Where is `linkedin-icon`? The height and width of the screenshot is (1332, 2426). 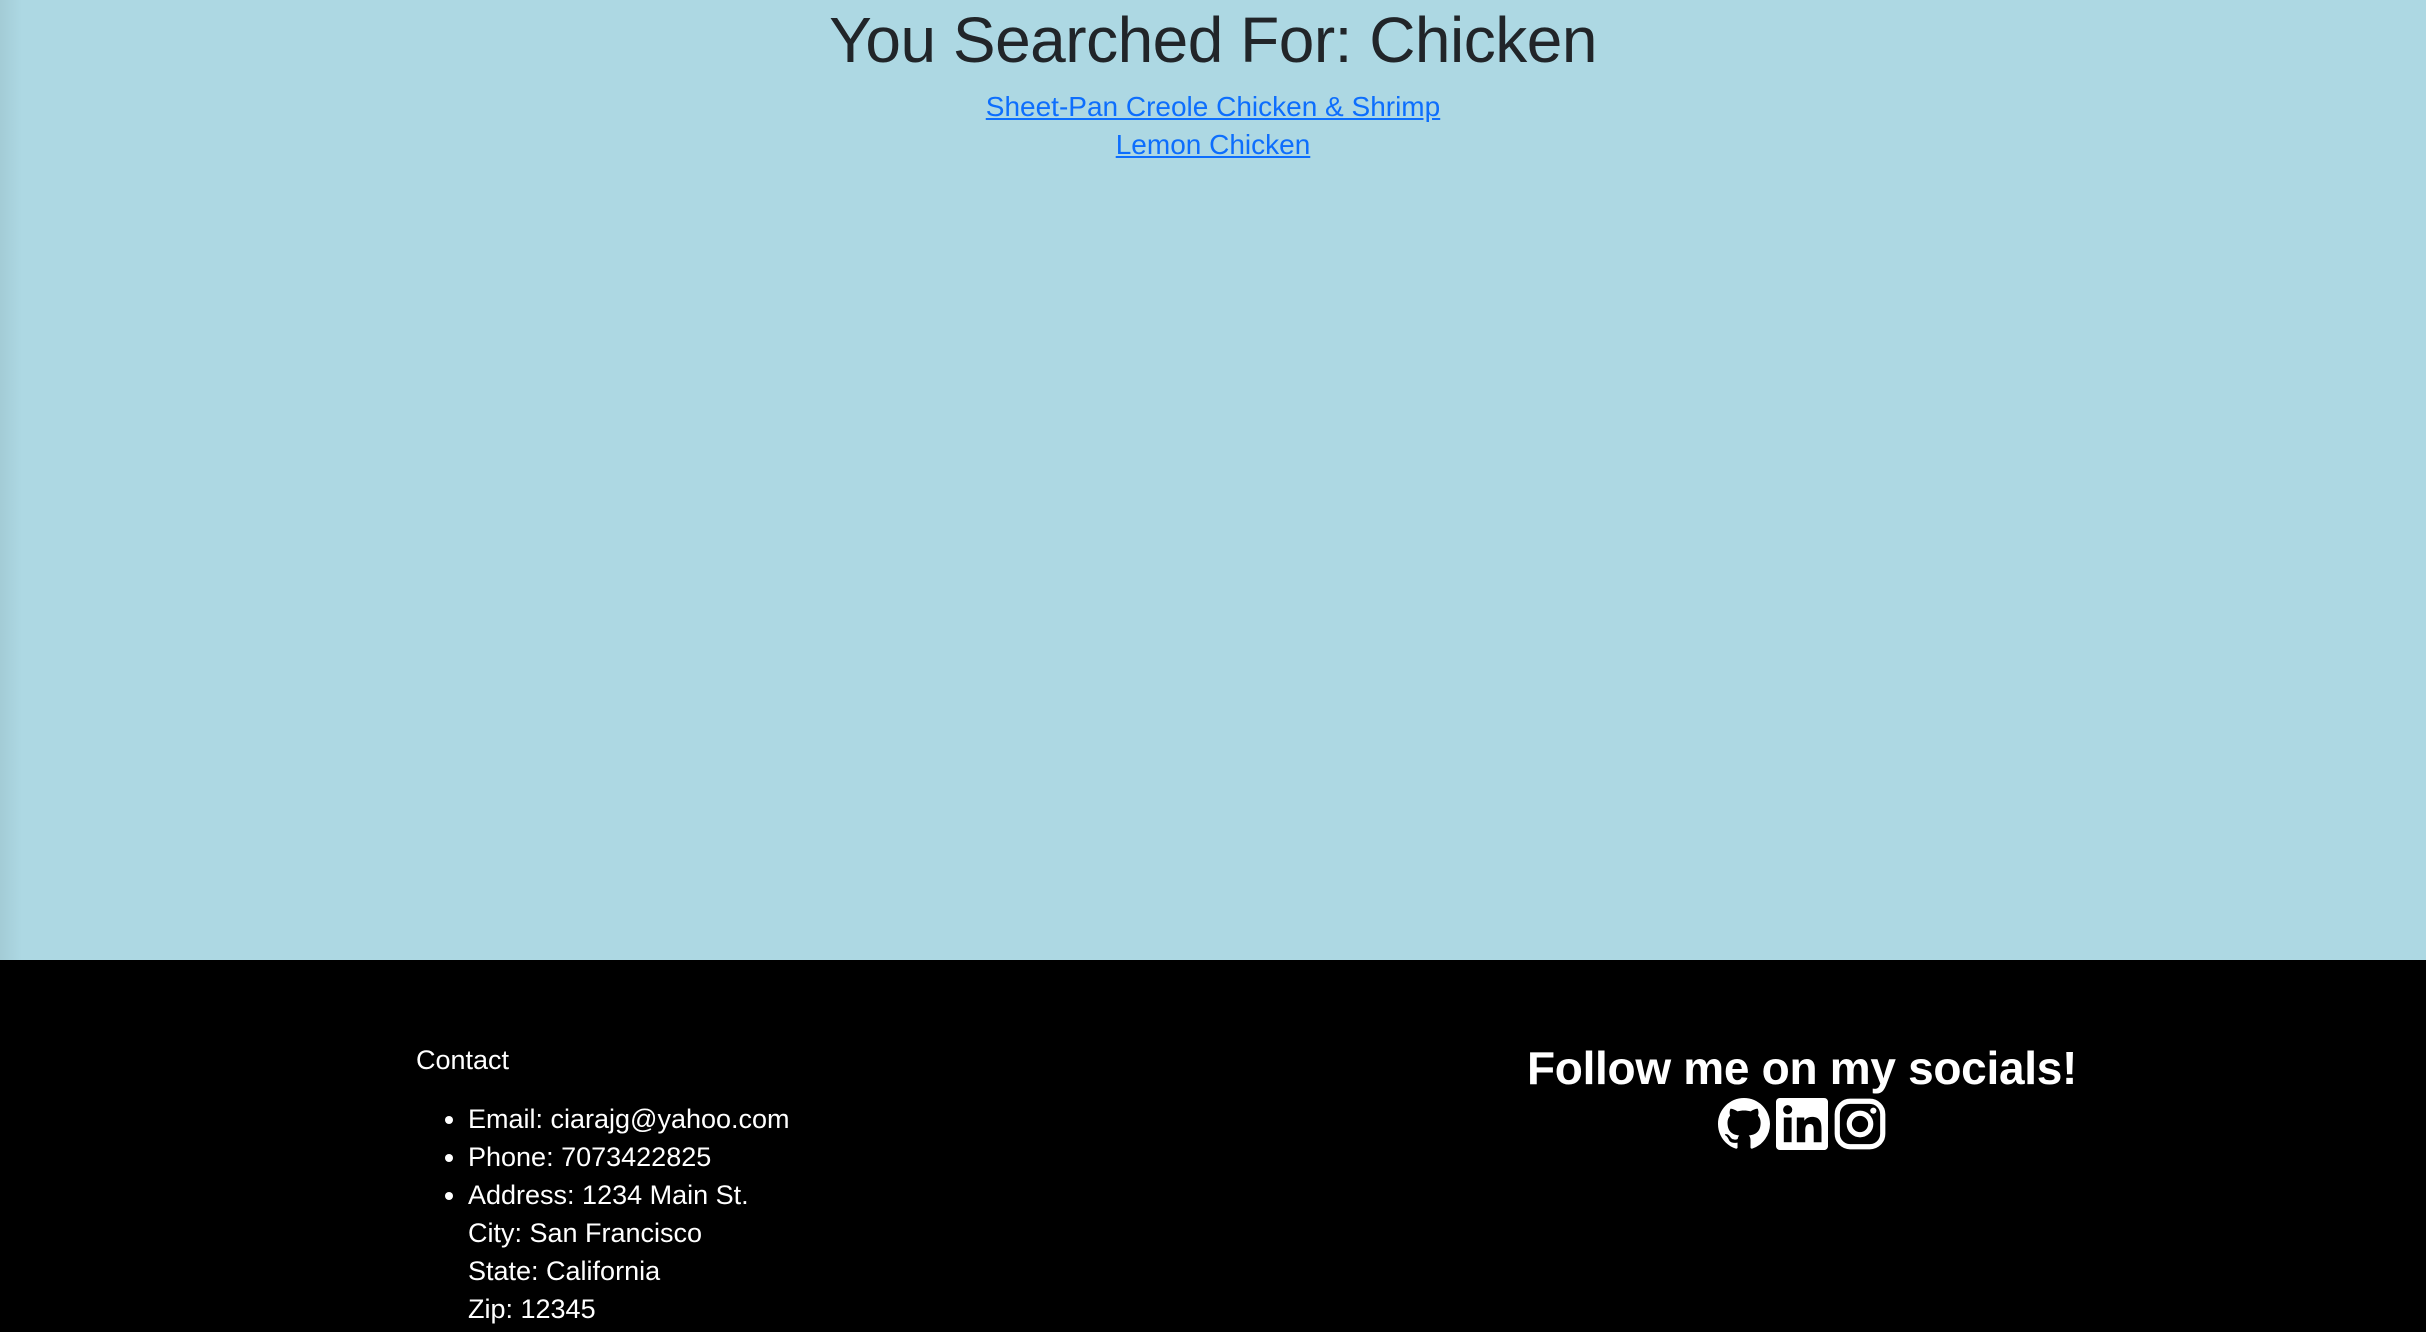
linkedin-icon is located at coordinates (1802, 1124).